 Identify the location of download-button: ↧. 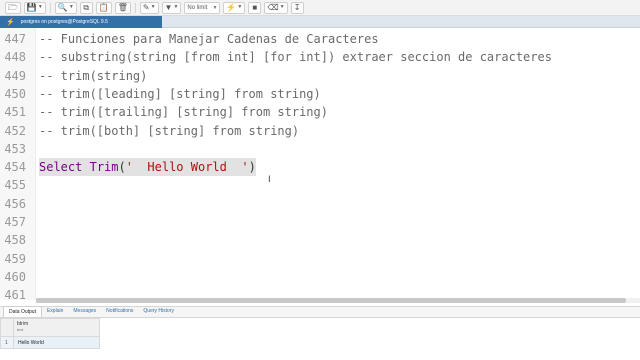
(297, 7).